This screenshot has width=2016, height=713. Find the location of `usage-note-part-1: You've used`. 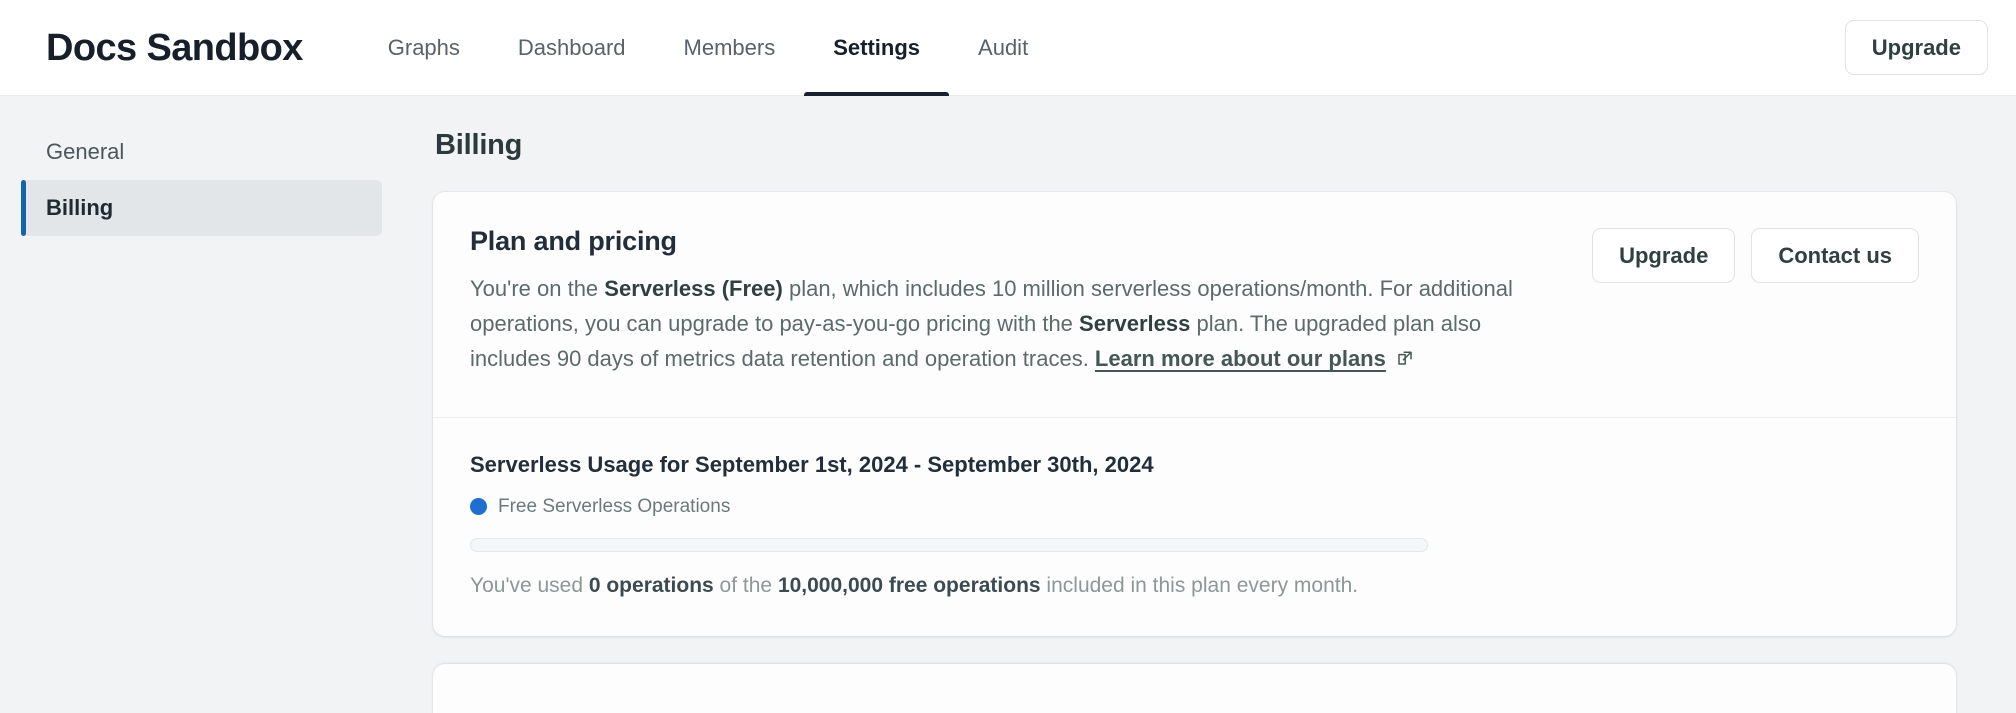

usage-note-part-1: You've used is located at coordinates (529, 585).